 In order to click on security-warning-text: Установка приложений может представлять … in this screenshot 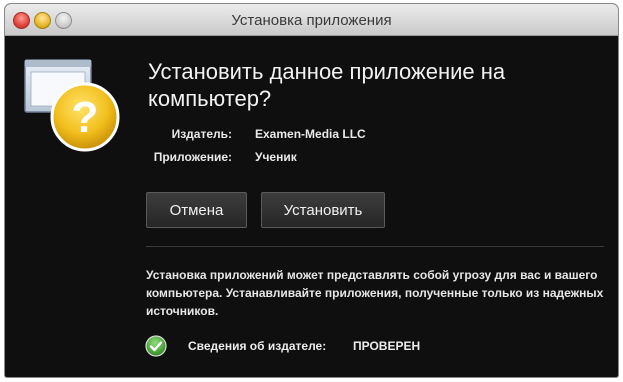, I will do `click(375, 293)`.